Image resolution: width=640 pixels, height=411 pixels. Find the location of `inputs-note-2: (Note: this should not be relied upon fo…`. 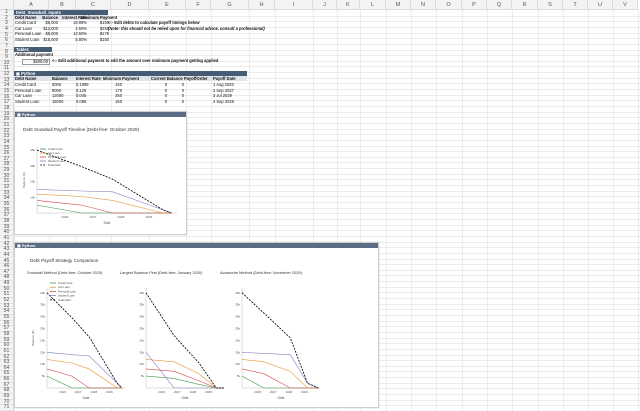

inputs-note-2: (Note: this should not be relied upon fo… is located at coordinates (186, 28).